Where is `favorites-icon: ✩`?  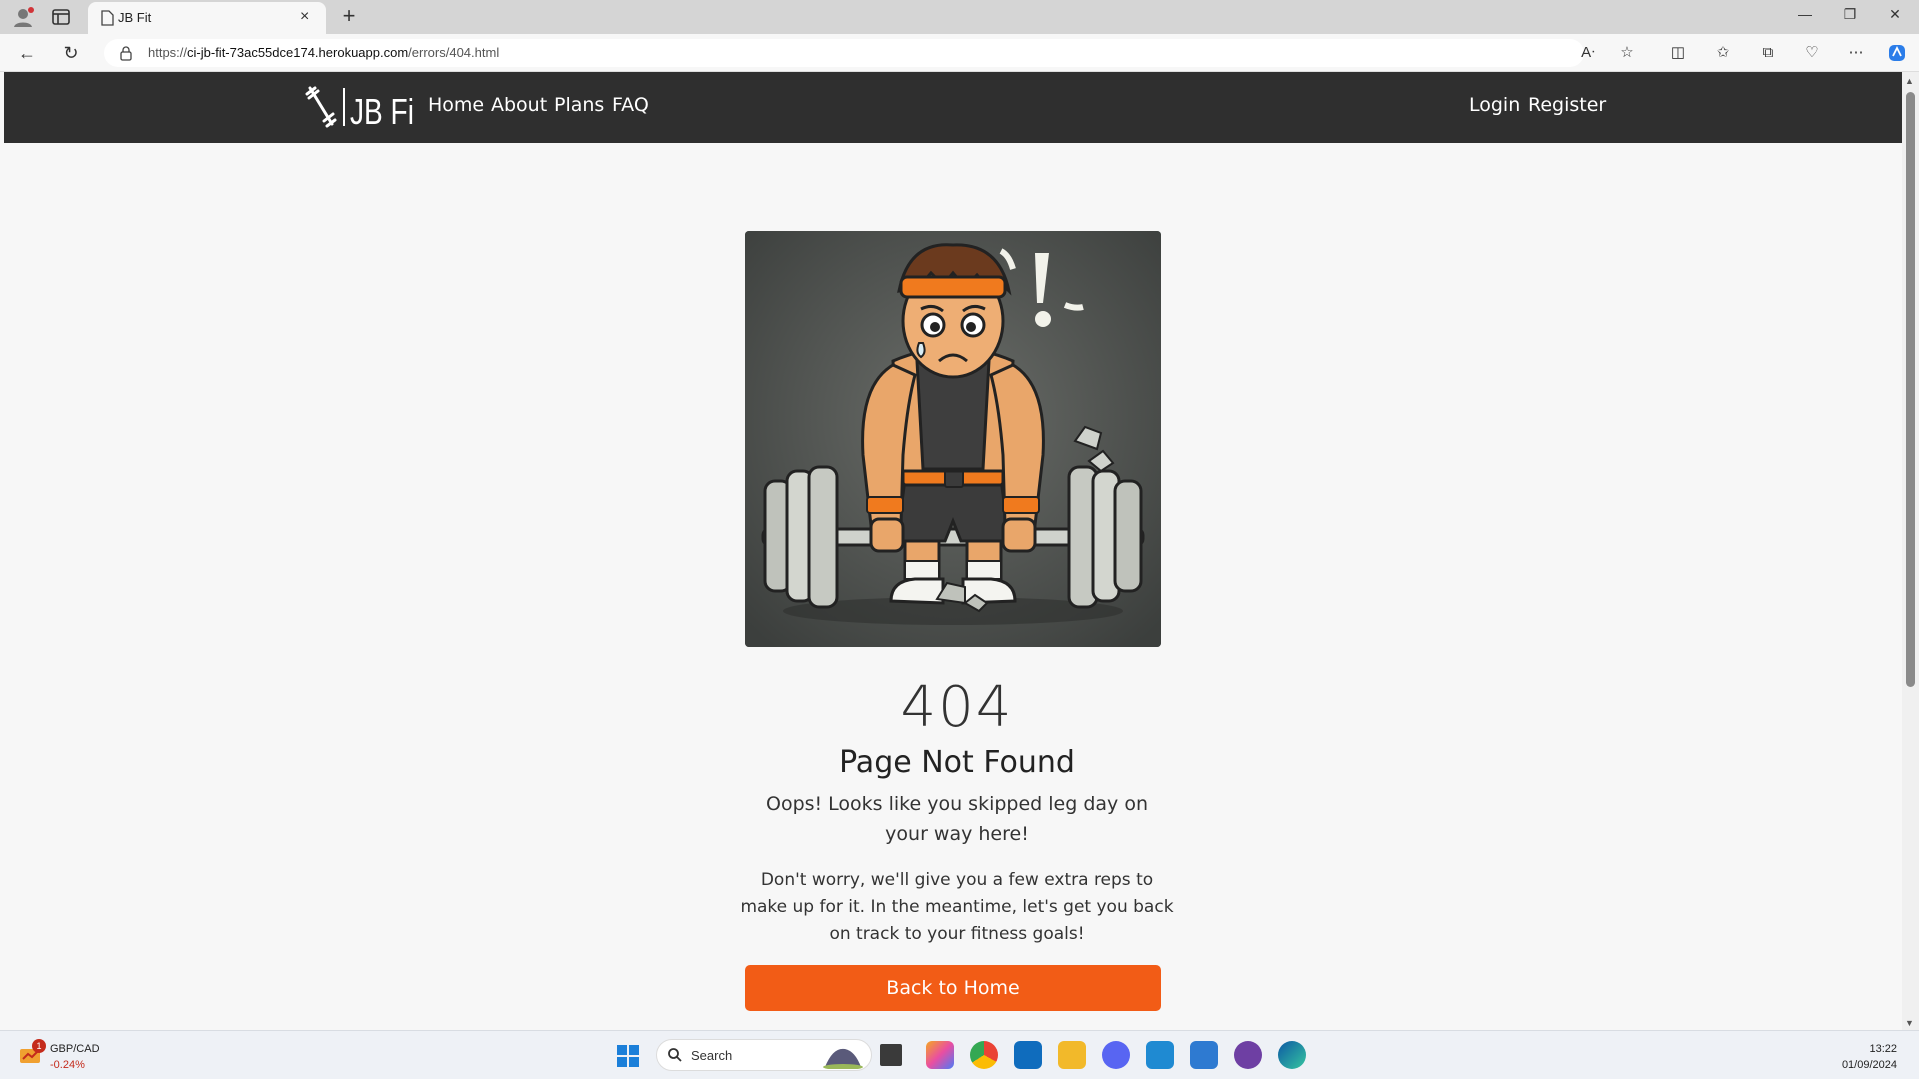
favorites-icon: ✩ is located at coordinates (1723, 53).